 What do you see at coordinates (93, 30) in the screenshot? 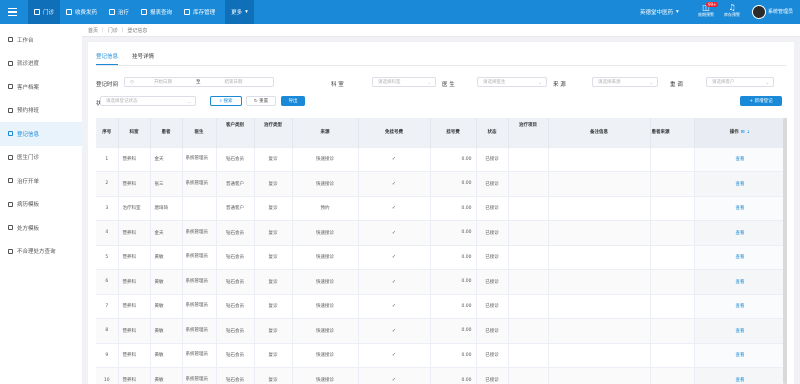
I see `breadcrumb-home: 首页` at bounding box center [93, 30].